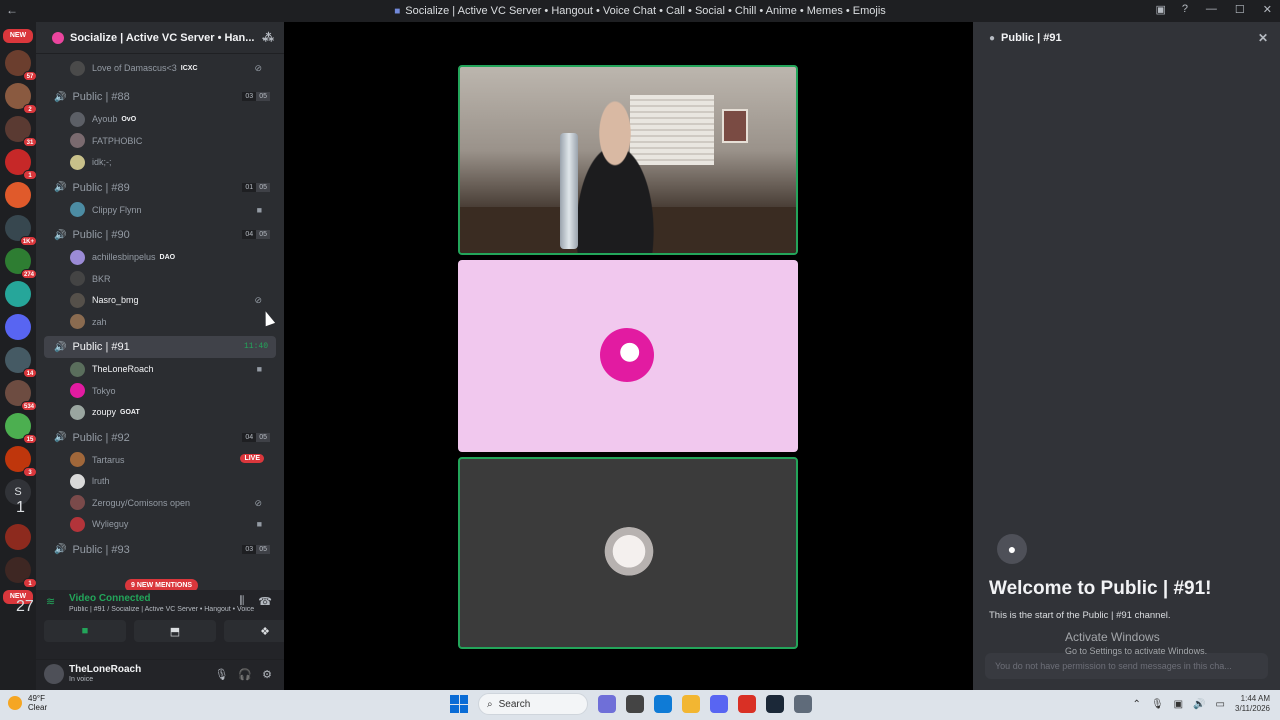 This screenshot has height=720, width=1280. Describe the element at coordinates (170, 279) in the screenshot. I see `voice-user: BKR` at that location.